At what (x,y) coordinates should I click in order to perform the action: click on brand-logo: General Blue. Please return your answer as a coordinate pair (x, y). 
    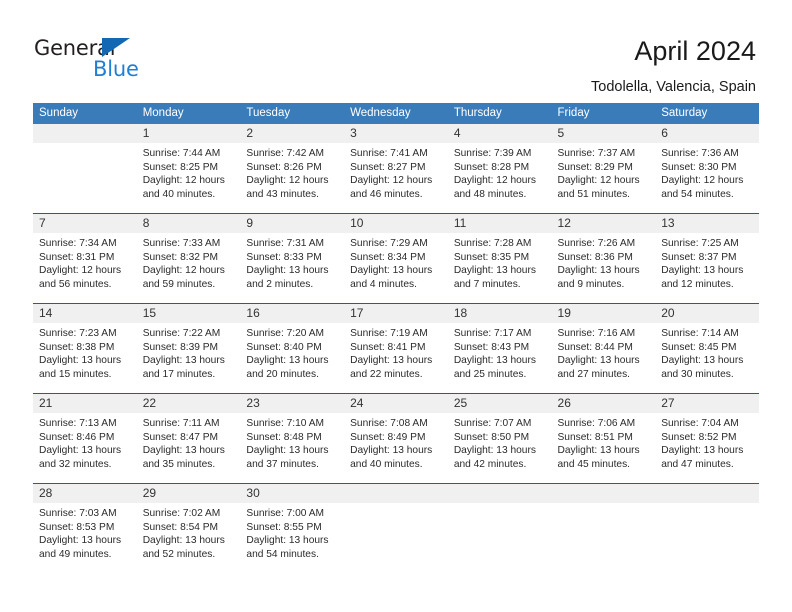
    Looking at the image, I should click on (114, 61).